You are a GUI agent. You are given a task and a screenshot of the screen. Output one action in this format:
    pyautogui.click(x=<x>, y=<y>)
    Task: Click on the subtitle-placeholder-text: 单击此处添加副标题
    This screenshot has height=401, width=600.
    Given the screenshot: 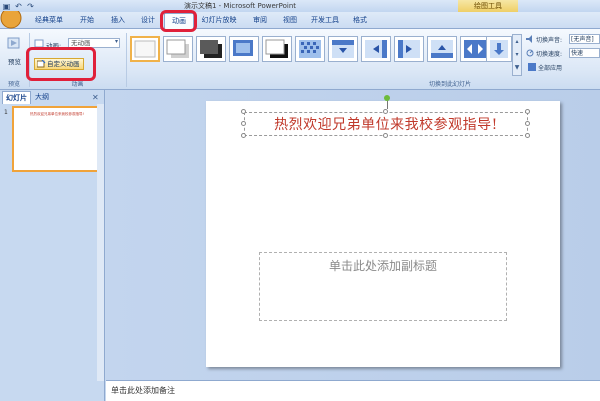 What is the action you would take?
    pyautogui.click(x=383, y=265)
    